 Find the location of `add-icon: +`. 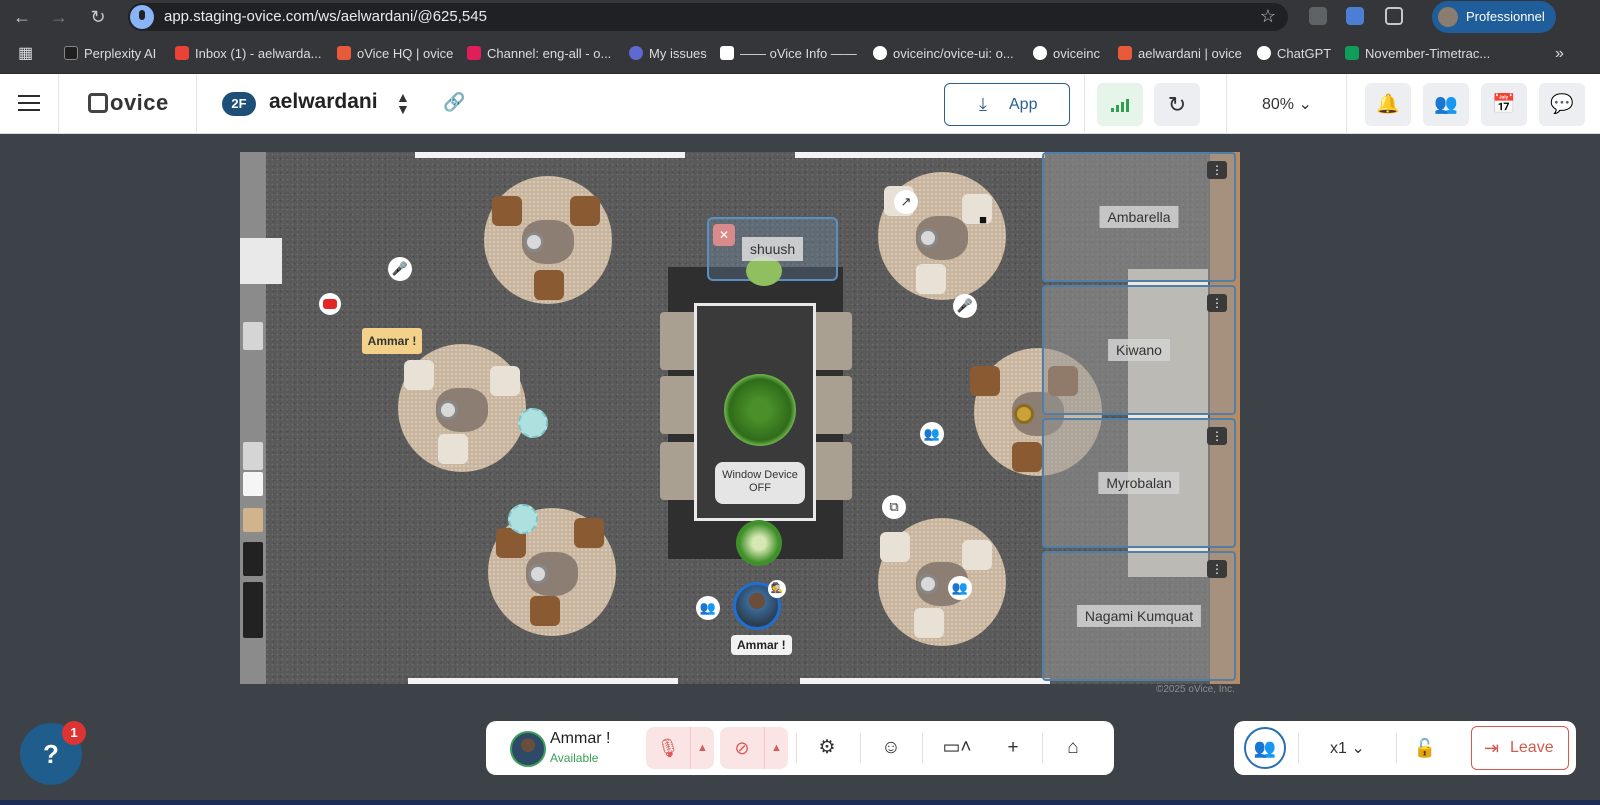

add-icon: + is located at coordinates (1013, 748).